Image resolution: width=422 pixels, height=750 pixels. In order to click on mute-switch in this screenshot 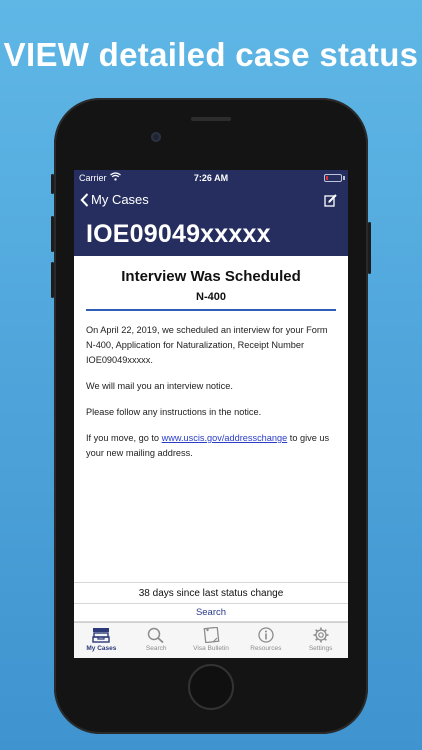, I will do `click(52, 184)`.